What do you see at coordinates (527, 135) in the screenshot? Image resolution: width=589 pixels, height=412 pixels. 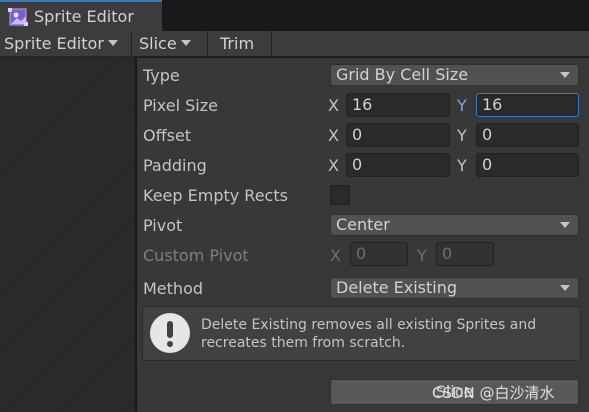 I see `offset-y-field: 0` at bounding box center [527, 135].